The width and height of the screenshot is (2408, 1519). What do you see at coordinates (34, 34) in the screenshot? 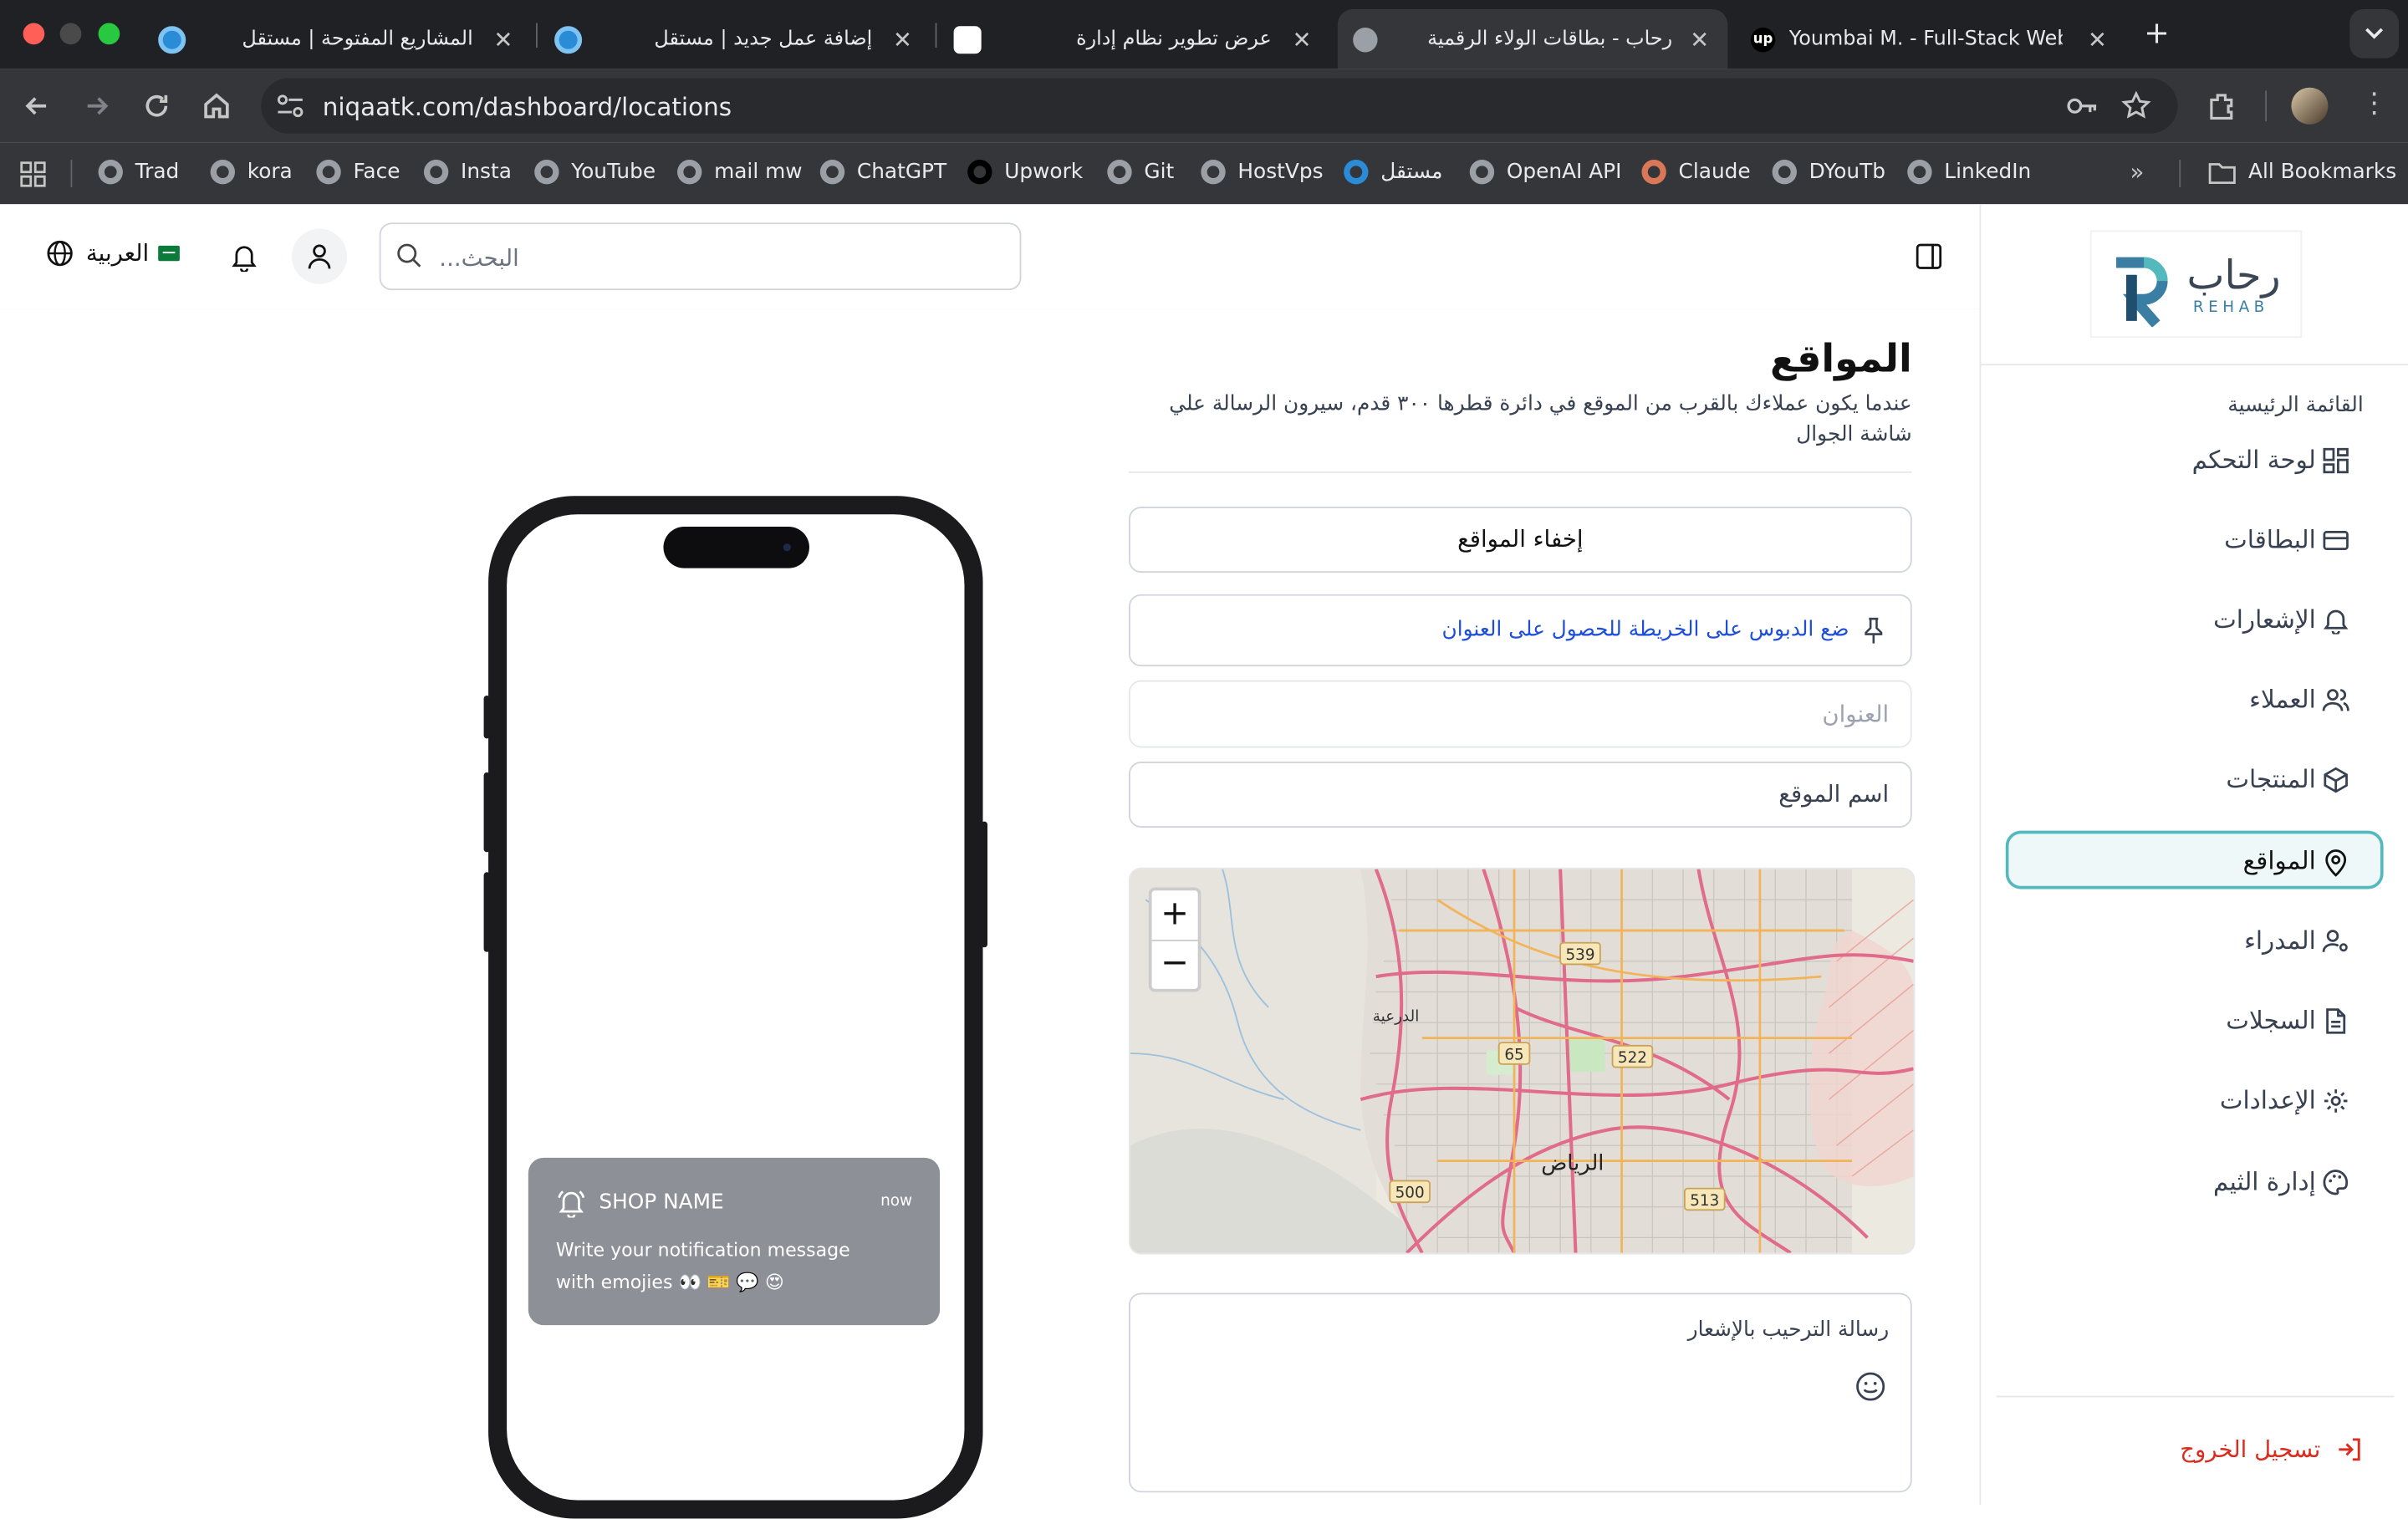
I see `close-window-button` at bounding box center [34, 34].